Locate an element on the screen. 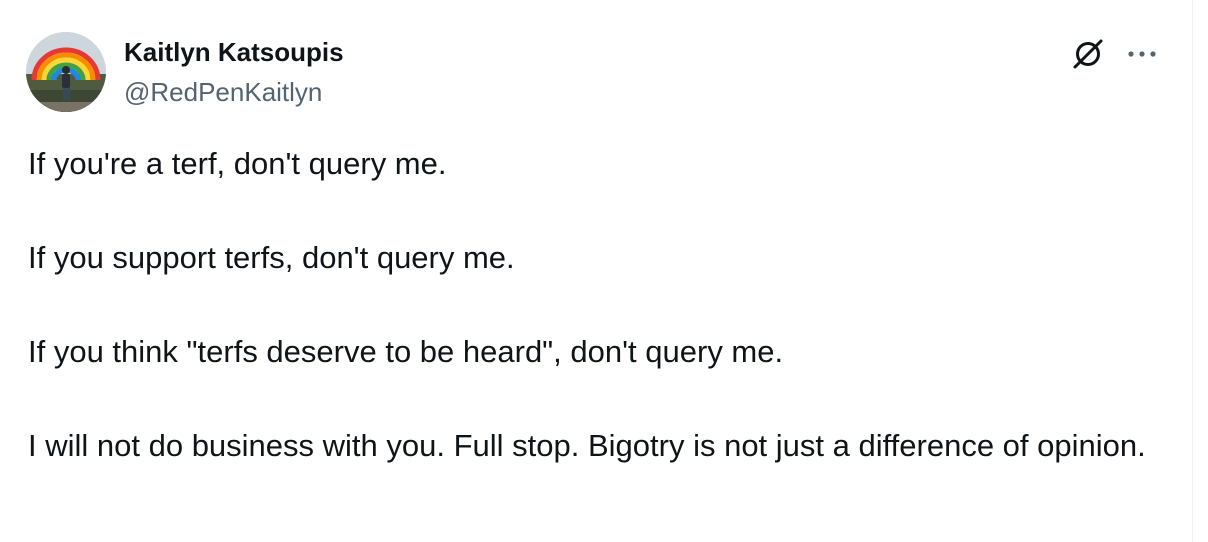 The width and height of the screenshot is (1208, 542). ellipsis-glyph is located at coordinates (1142, 54).